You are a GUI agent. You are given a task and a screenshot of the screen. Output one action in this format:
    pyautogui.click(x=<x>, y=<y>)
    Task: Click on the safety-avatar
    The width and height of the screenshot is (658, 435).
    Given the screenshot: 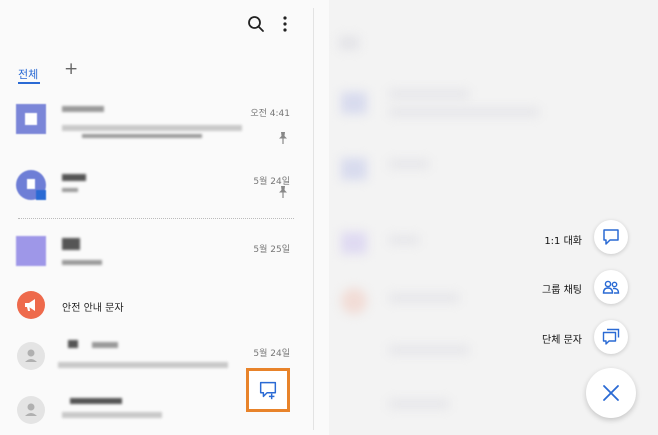 What is the action you would take?
    pyautogui.click(x=31, y=305)
    